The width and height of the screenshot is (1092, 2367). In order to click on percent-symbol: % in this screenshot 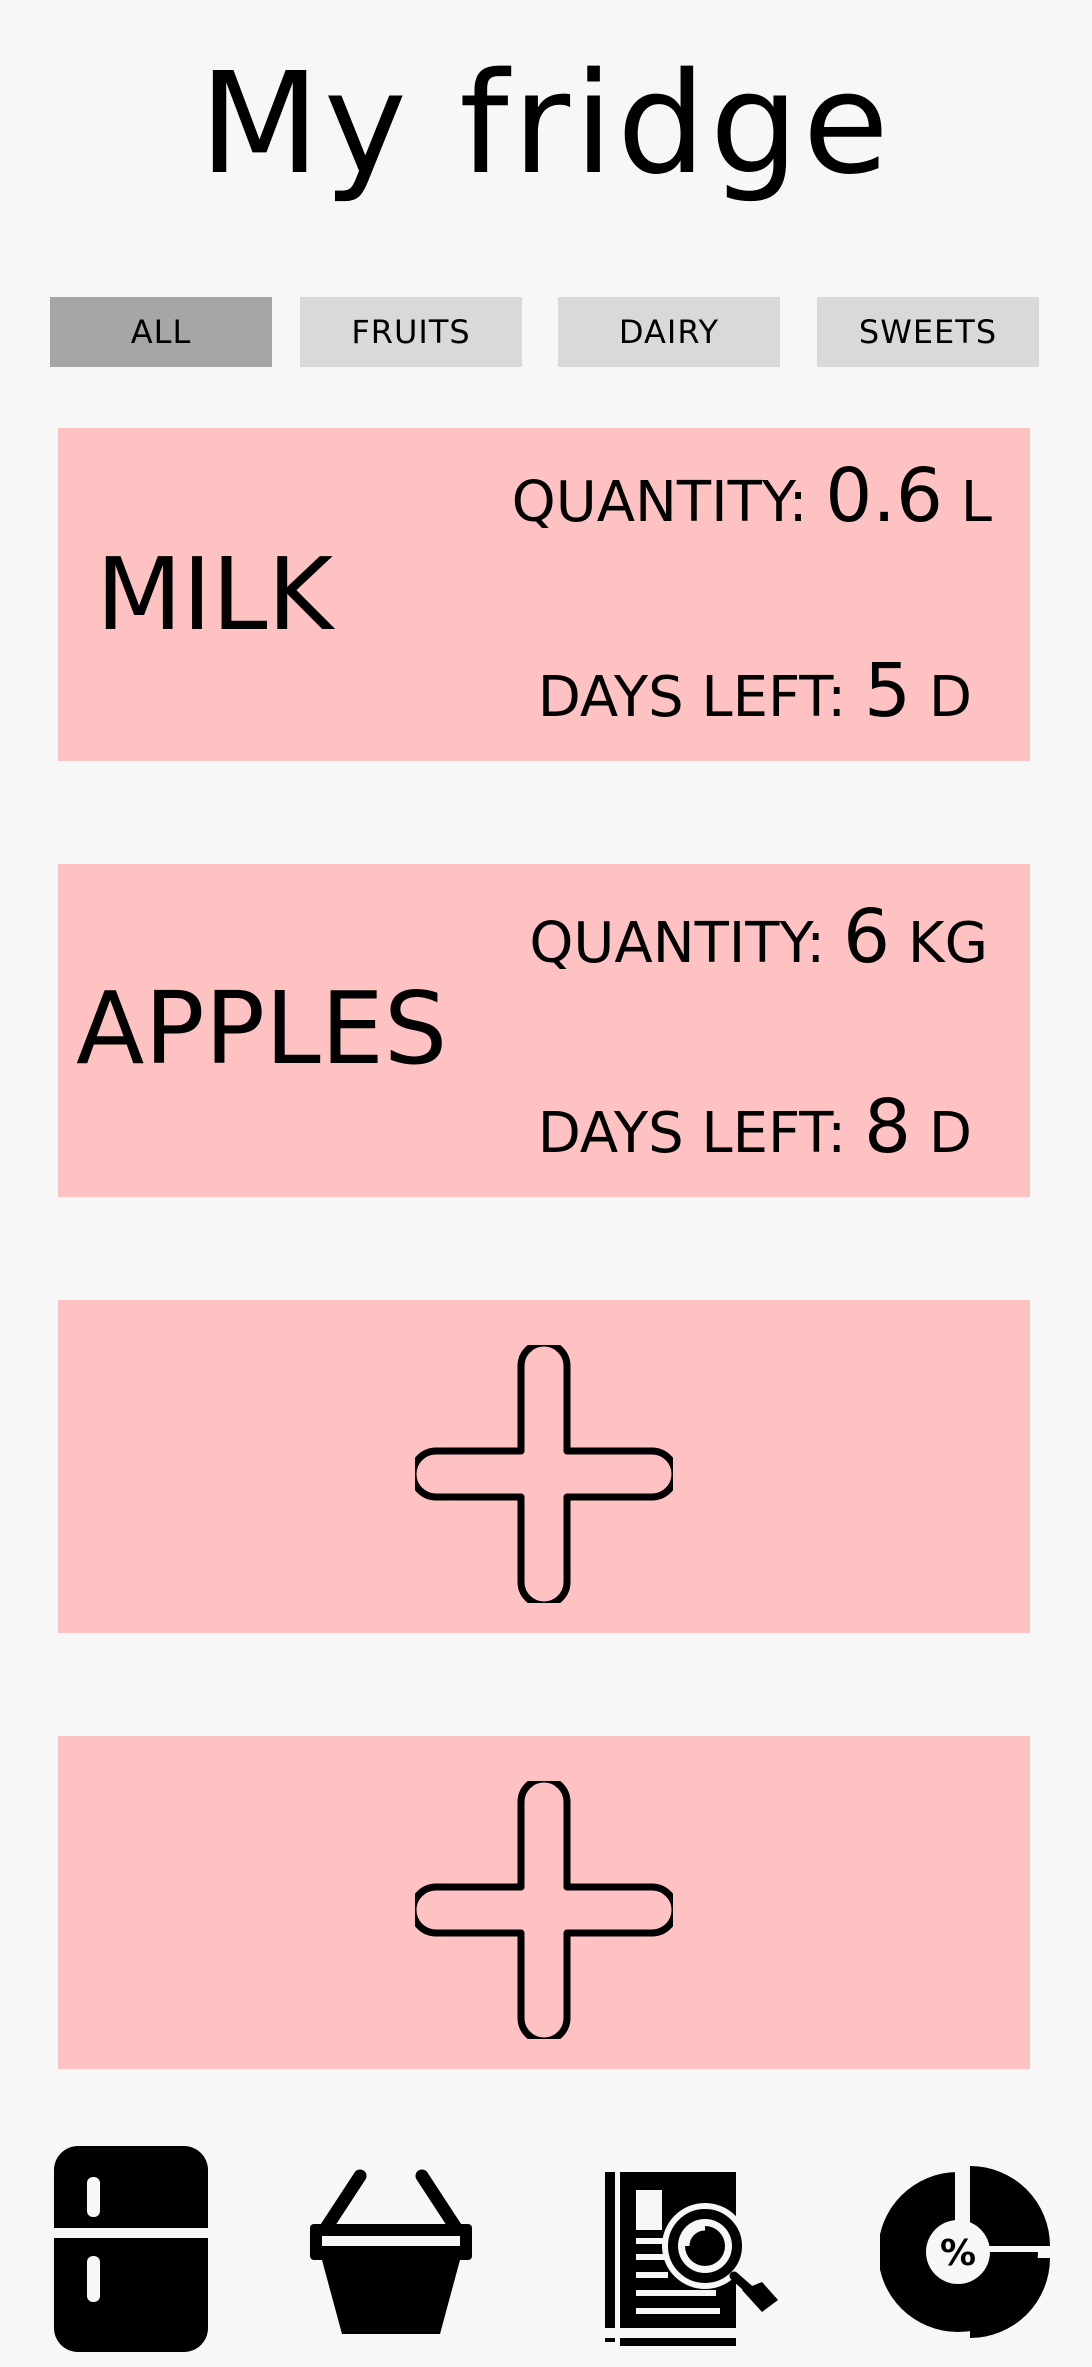, I will do `click(958, 2253)`.